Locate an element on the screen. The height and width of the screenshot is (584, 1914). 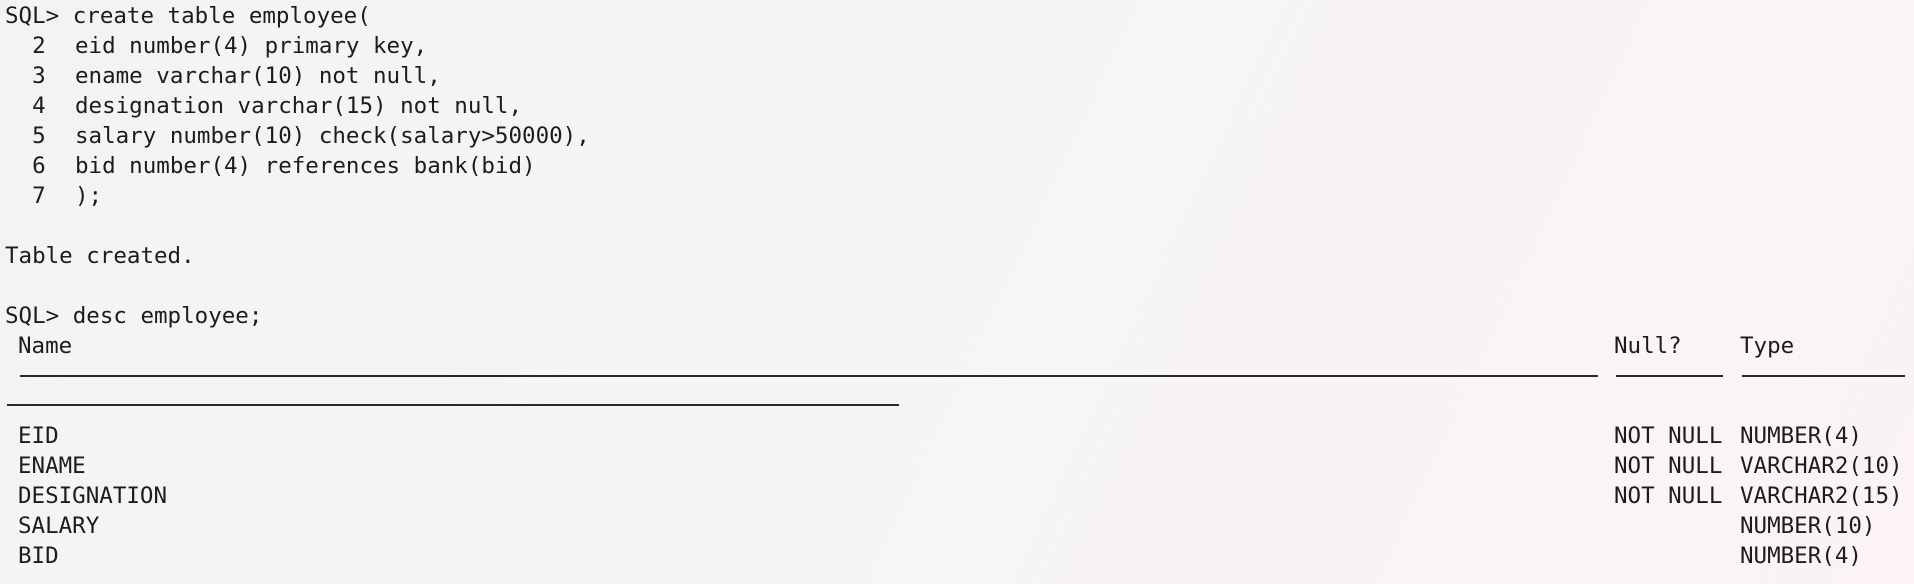
sql-continuation-line: 6 bid number(4) references bank(bid) is located at coordinates (270, 166).